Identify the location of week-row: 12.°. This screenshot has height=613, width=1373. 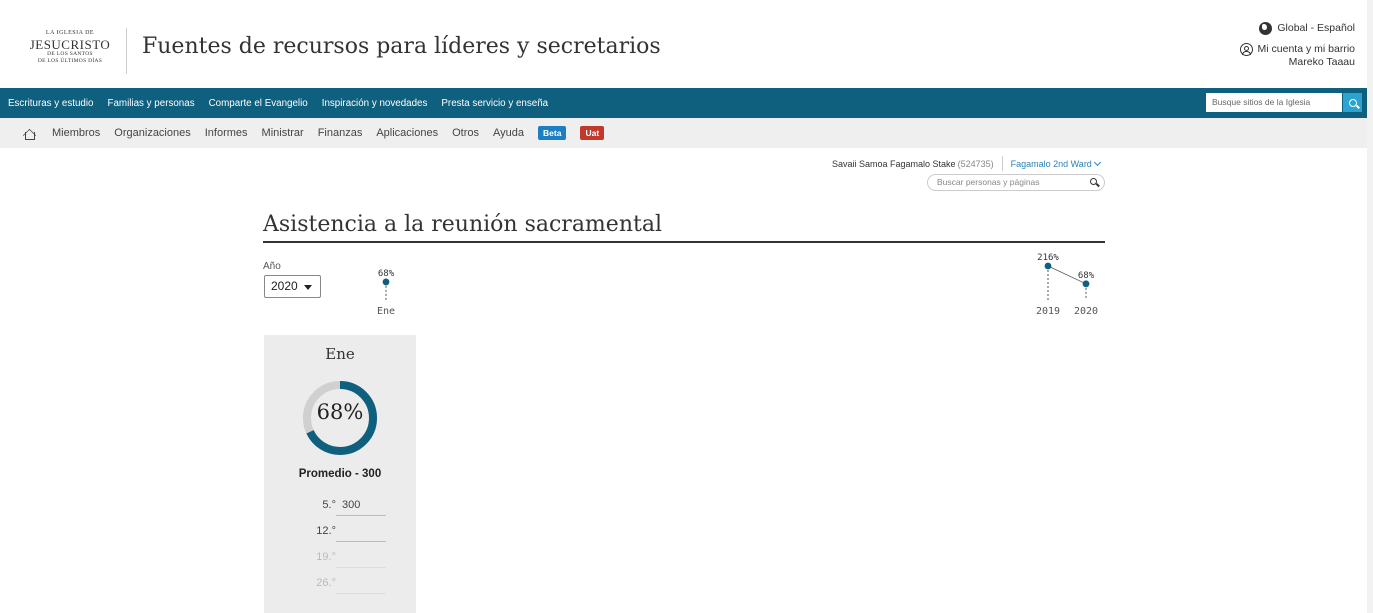
(340, 538).